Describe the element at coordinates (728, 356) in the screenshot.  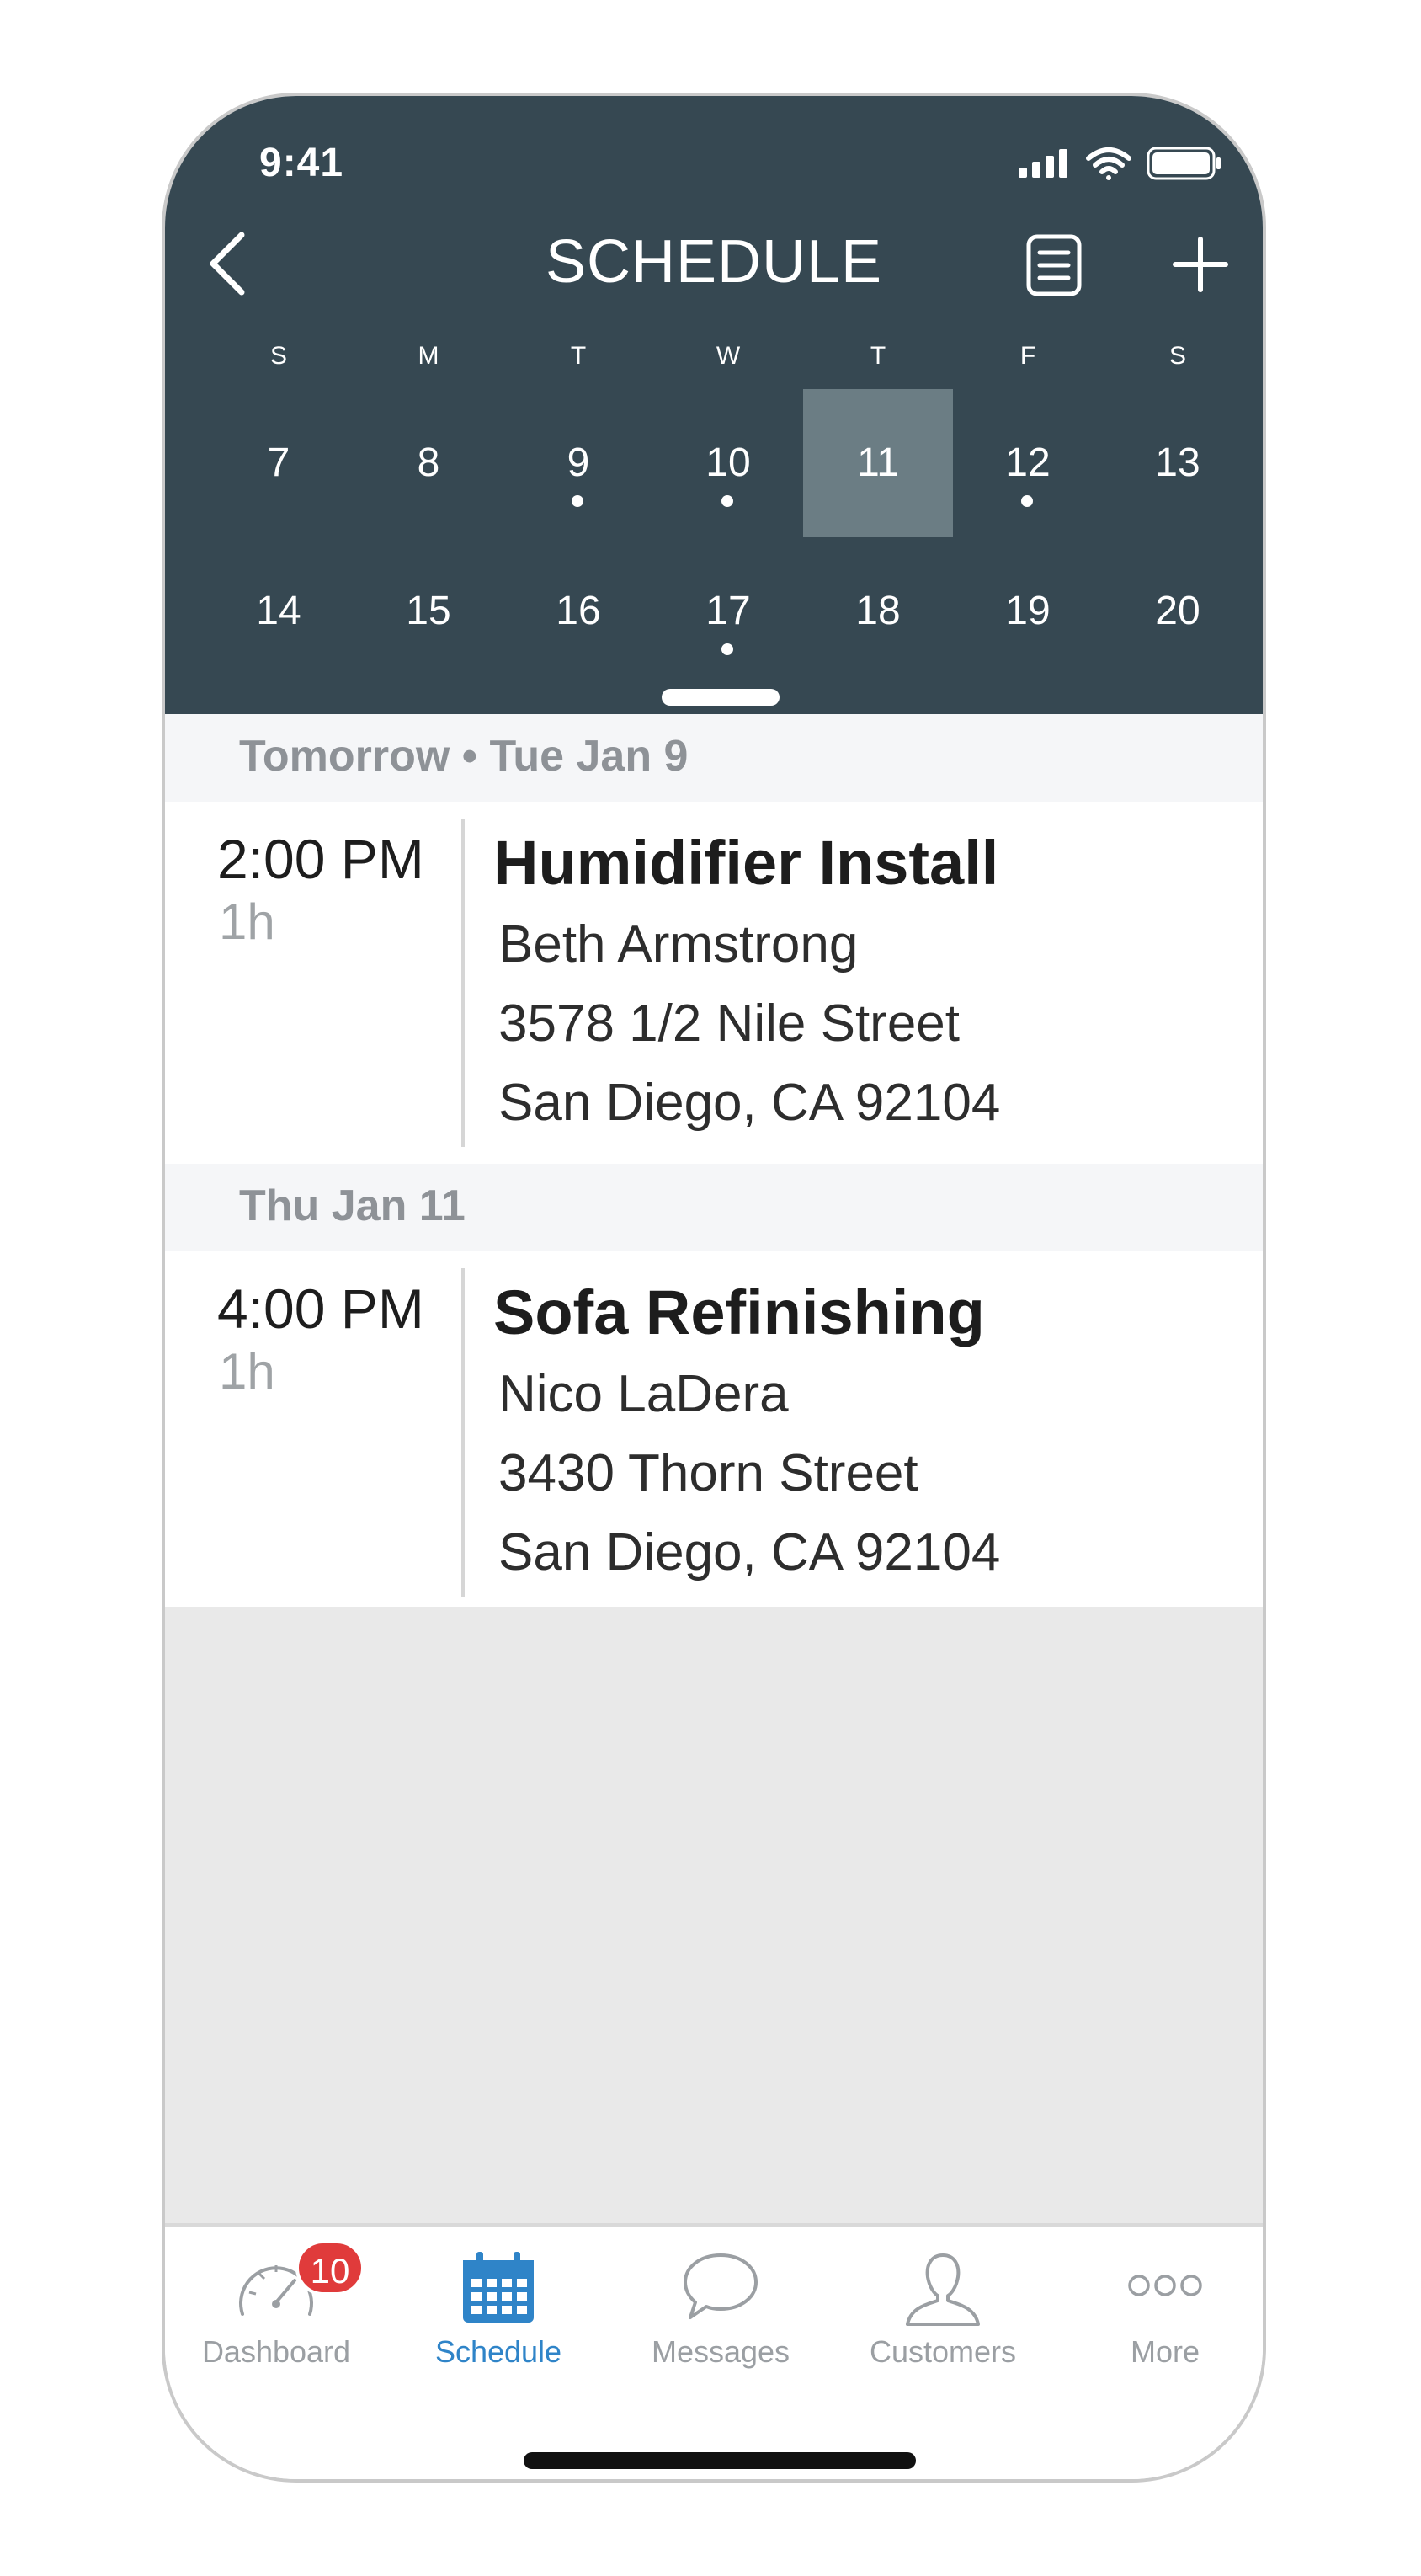
I see `weekday-label: W` at that location.